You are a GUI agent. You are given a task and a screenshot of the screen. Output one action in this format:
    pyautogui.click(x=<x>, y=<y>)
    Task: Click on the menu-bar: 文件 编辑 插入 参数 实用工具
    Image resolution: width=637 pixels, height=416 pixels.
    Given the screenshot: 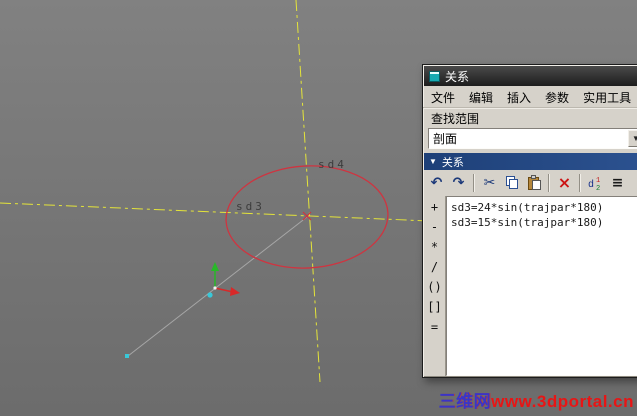 What is the action you would take?
    pyautogui.click(x=530, y=97)
    